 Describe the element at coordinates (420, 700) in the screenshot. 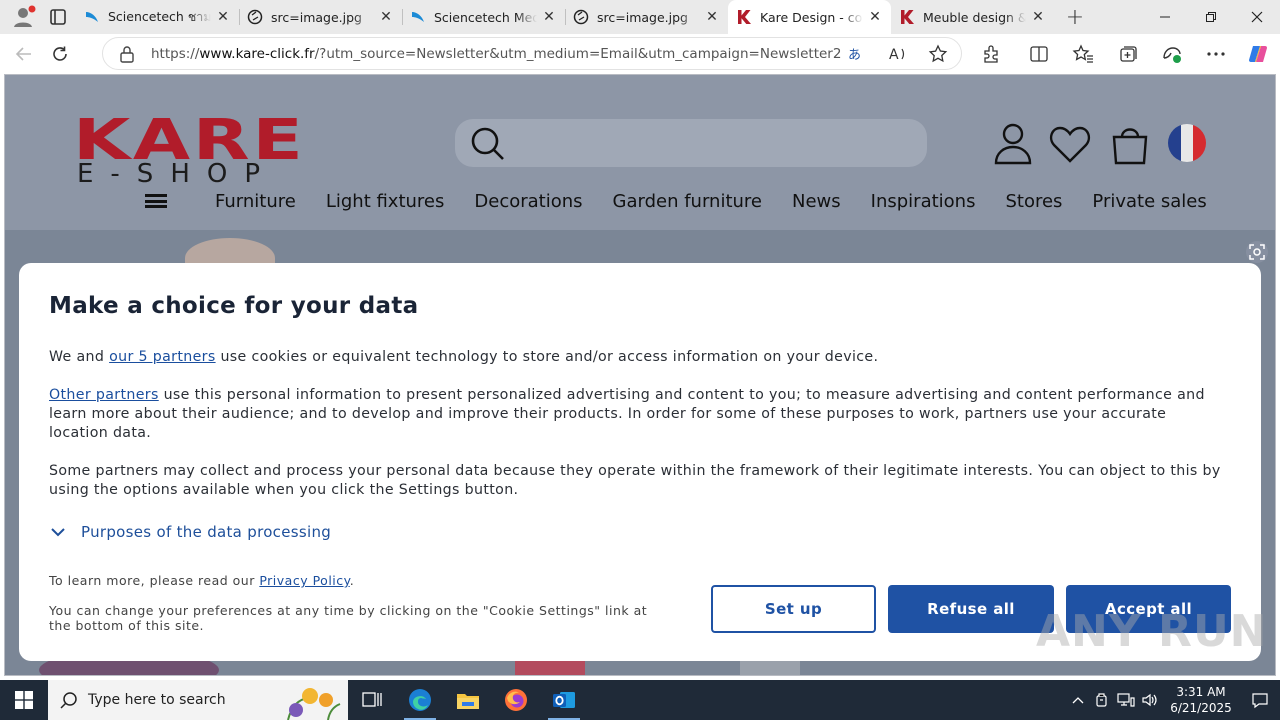

I see `edge-icon` at that location.